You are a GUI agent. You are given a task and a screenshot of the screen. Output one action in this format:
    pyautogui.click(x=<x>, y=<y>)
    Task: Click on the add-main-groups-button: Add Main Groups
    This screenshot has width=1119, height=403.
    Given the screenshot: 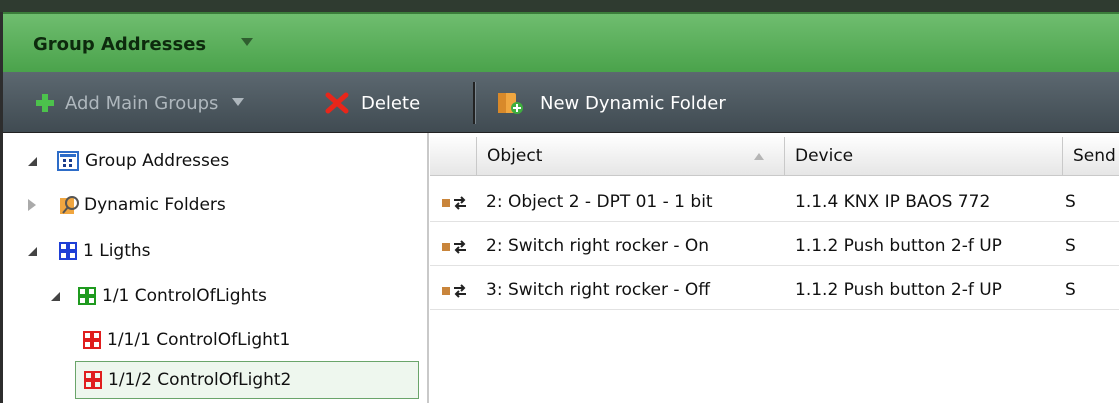 What is the action you would take?
    pyautogui.click(x=140, y=103)
    